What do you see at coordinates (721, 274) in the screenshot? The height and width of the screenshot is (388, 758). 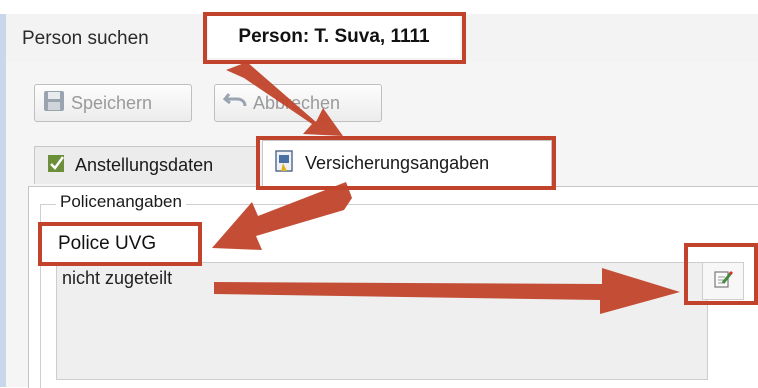 I see `callout-box-edit` at bounding box center [721, 274].